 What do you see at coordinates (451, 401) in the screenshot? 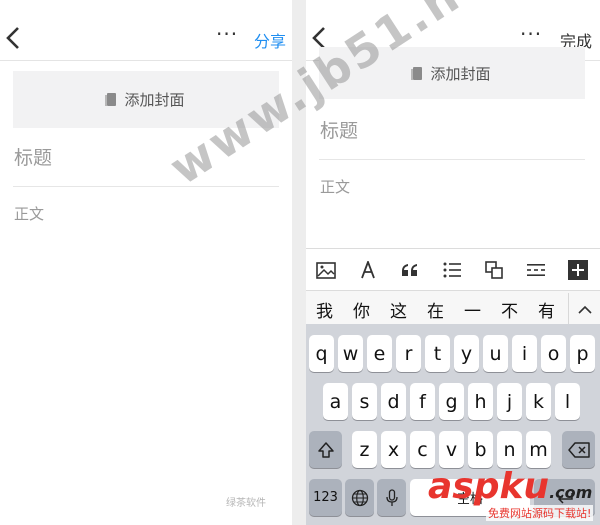
I see `key-g: g` at bounding box center [451, 401].